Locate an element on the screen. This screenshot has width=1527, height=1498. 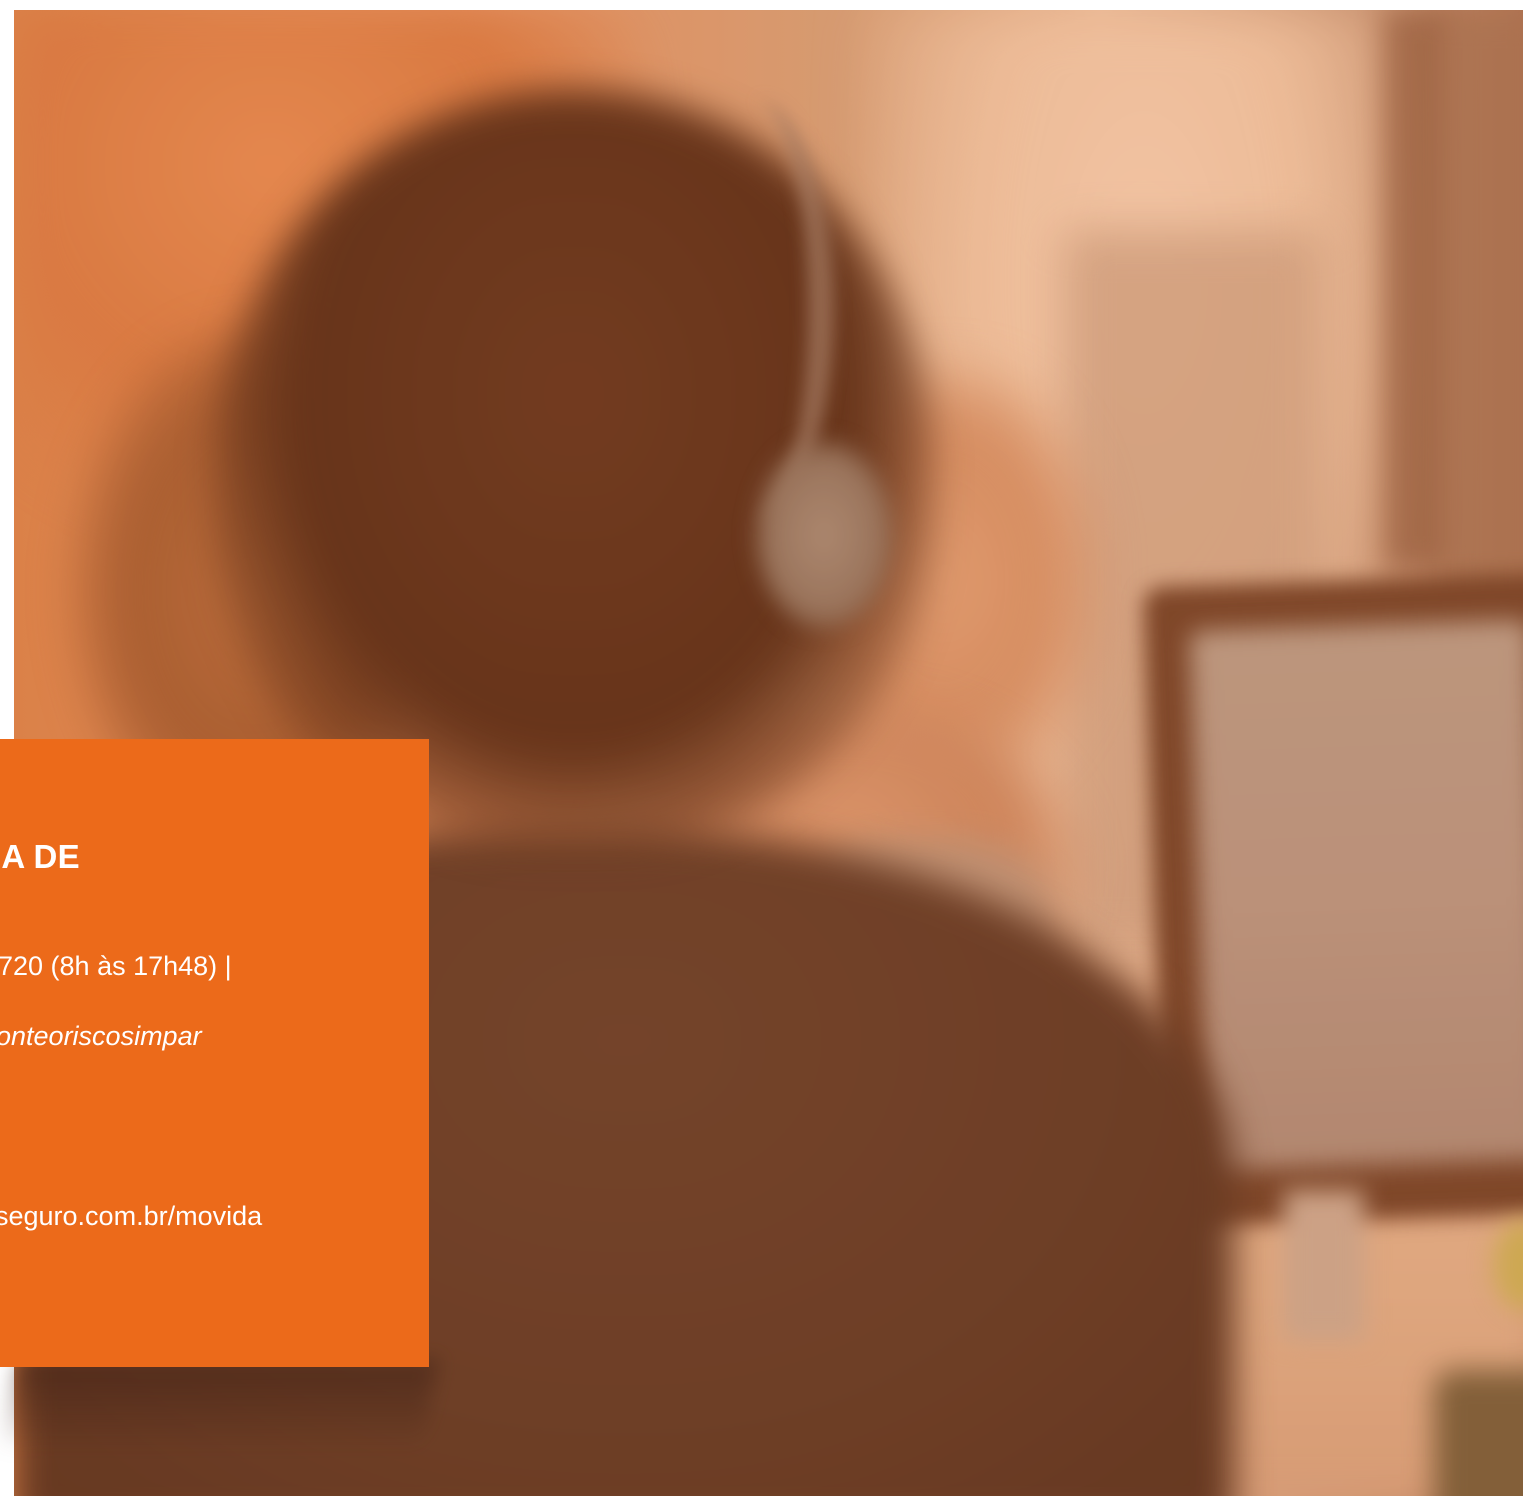
card-social-handle: onteoriscosimpar is located at coordinates (101, 1036).